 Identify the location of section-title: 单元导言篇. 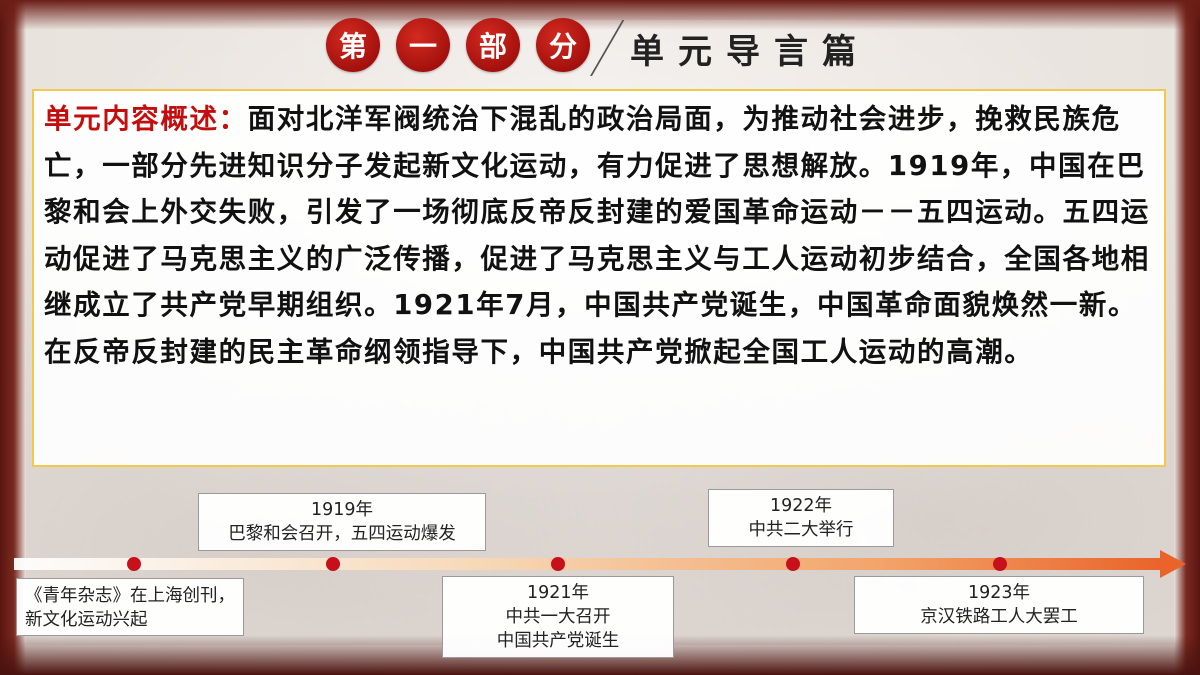
(750, 52).